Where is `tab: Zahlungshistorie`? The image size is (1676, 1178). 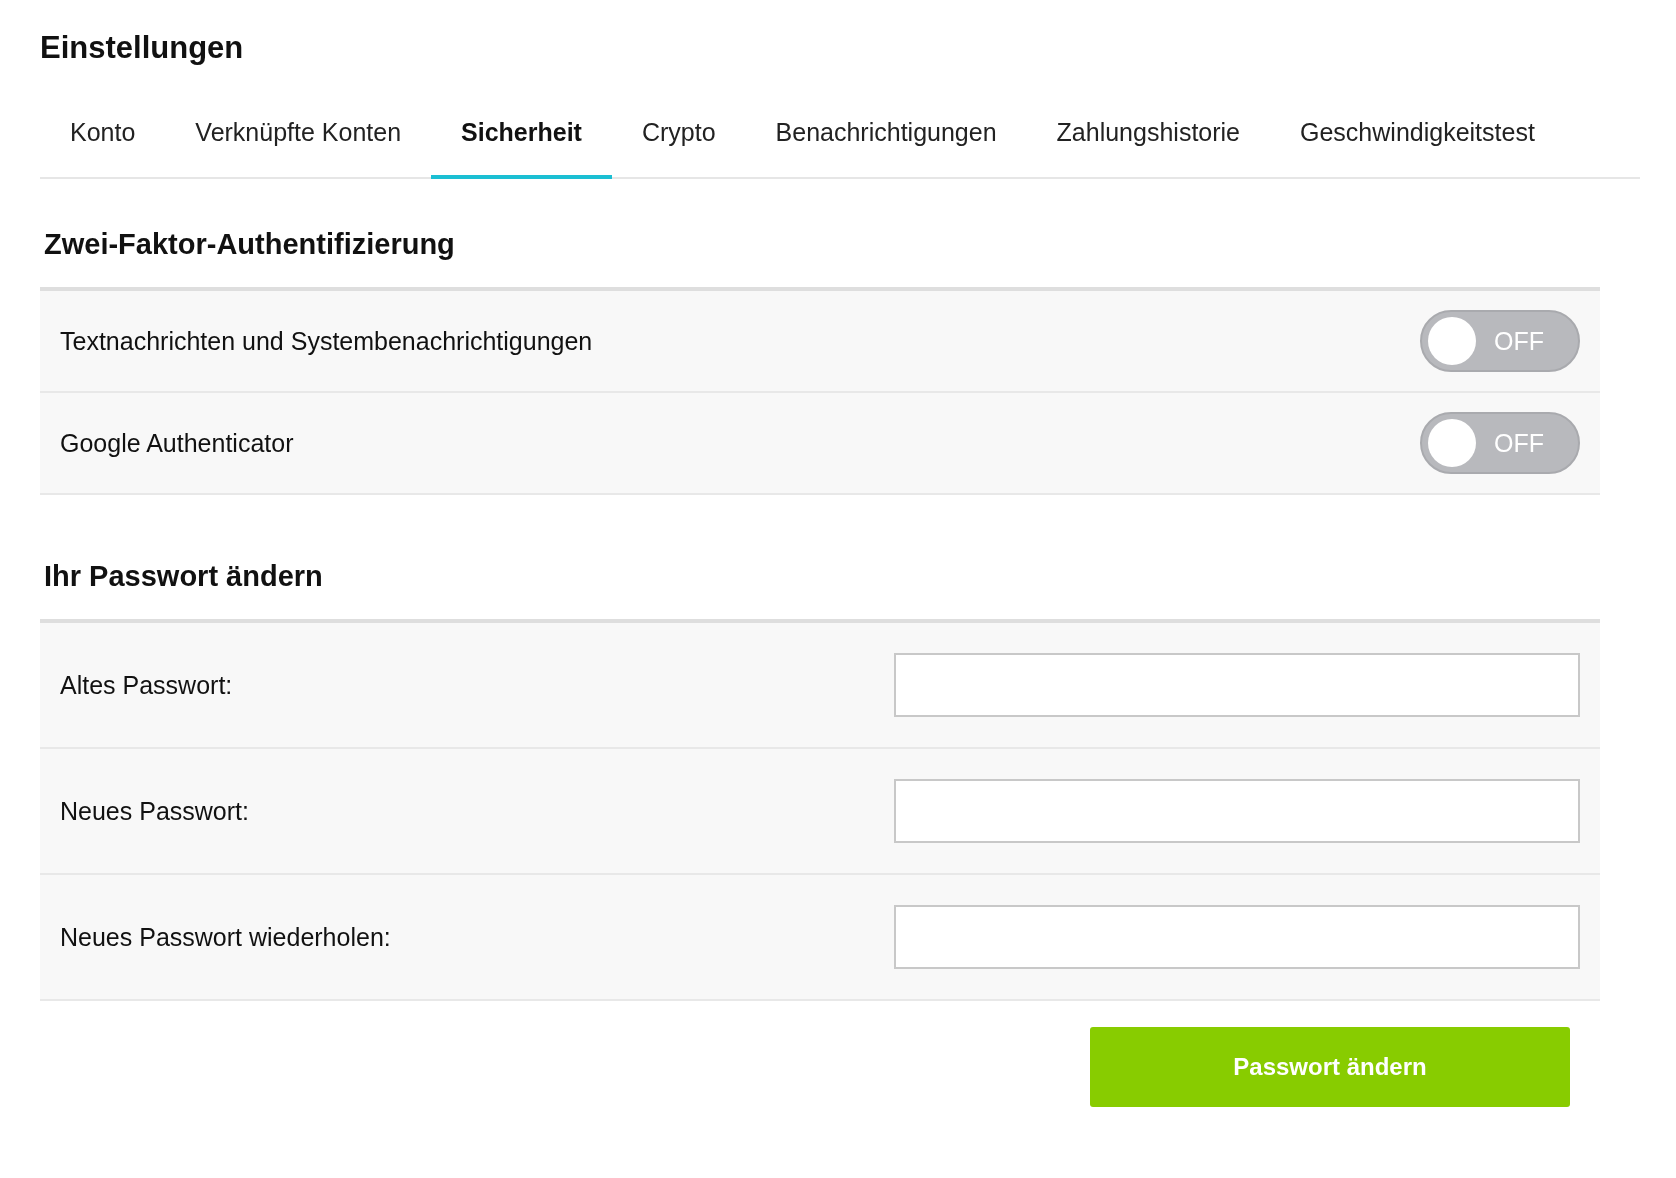 tab: Zahlungshistorie is located at coordinates (1148, 144).